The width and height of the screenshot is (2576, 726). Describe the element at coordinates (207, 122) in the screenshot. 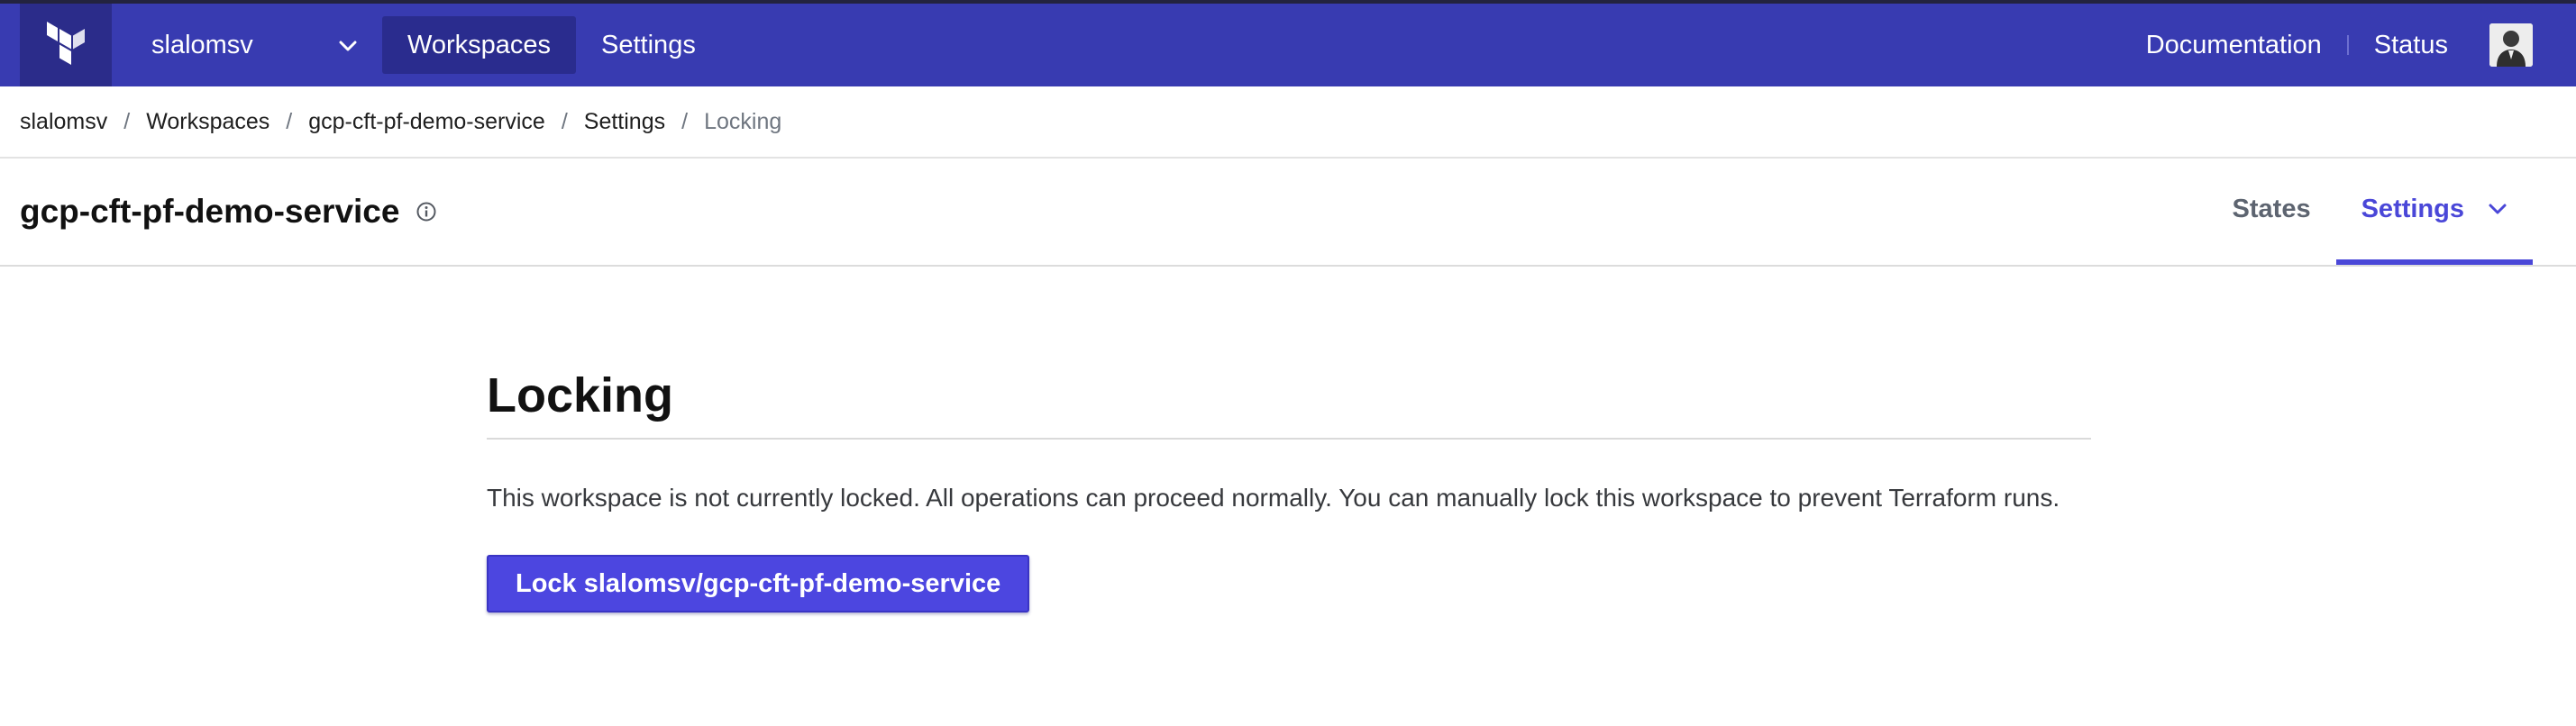

I see `breadcrumb-workspaces: Workspaces` at that location.